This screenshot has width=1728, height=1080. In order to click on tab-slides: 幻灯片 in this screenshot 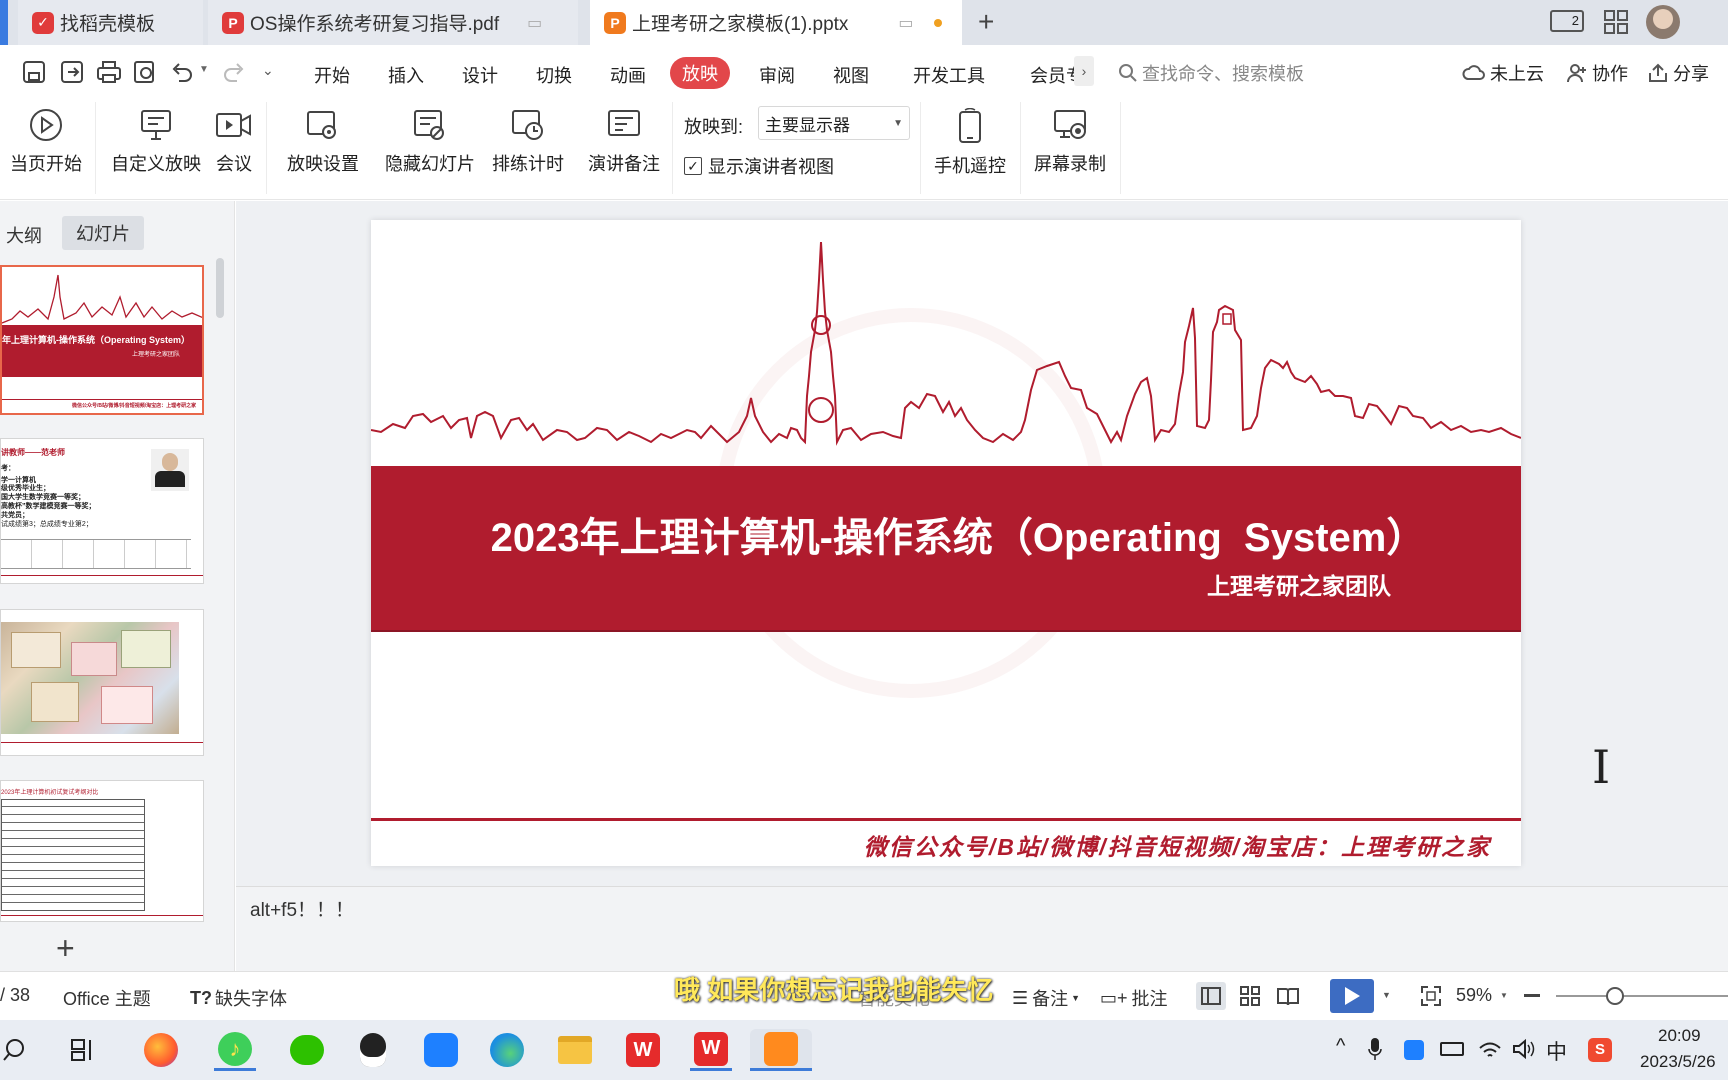, I will do `click(103, 233)`.